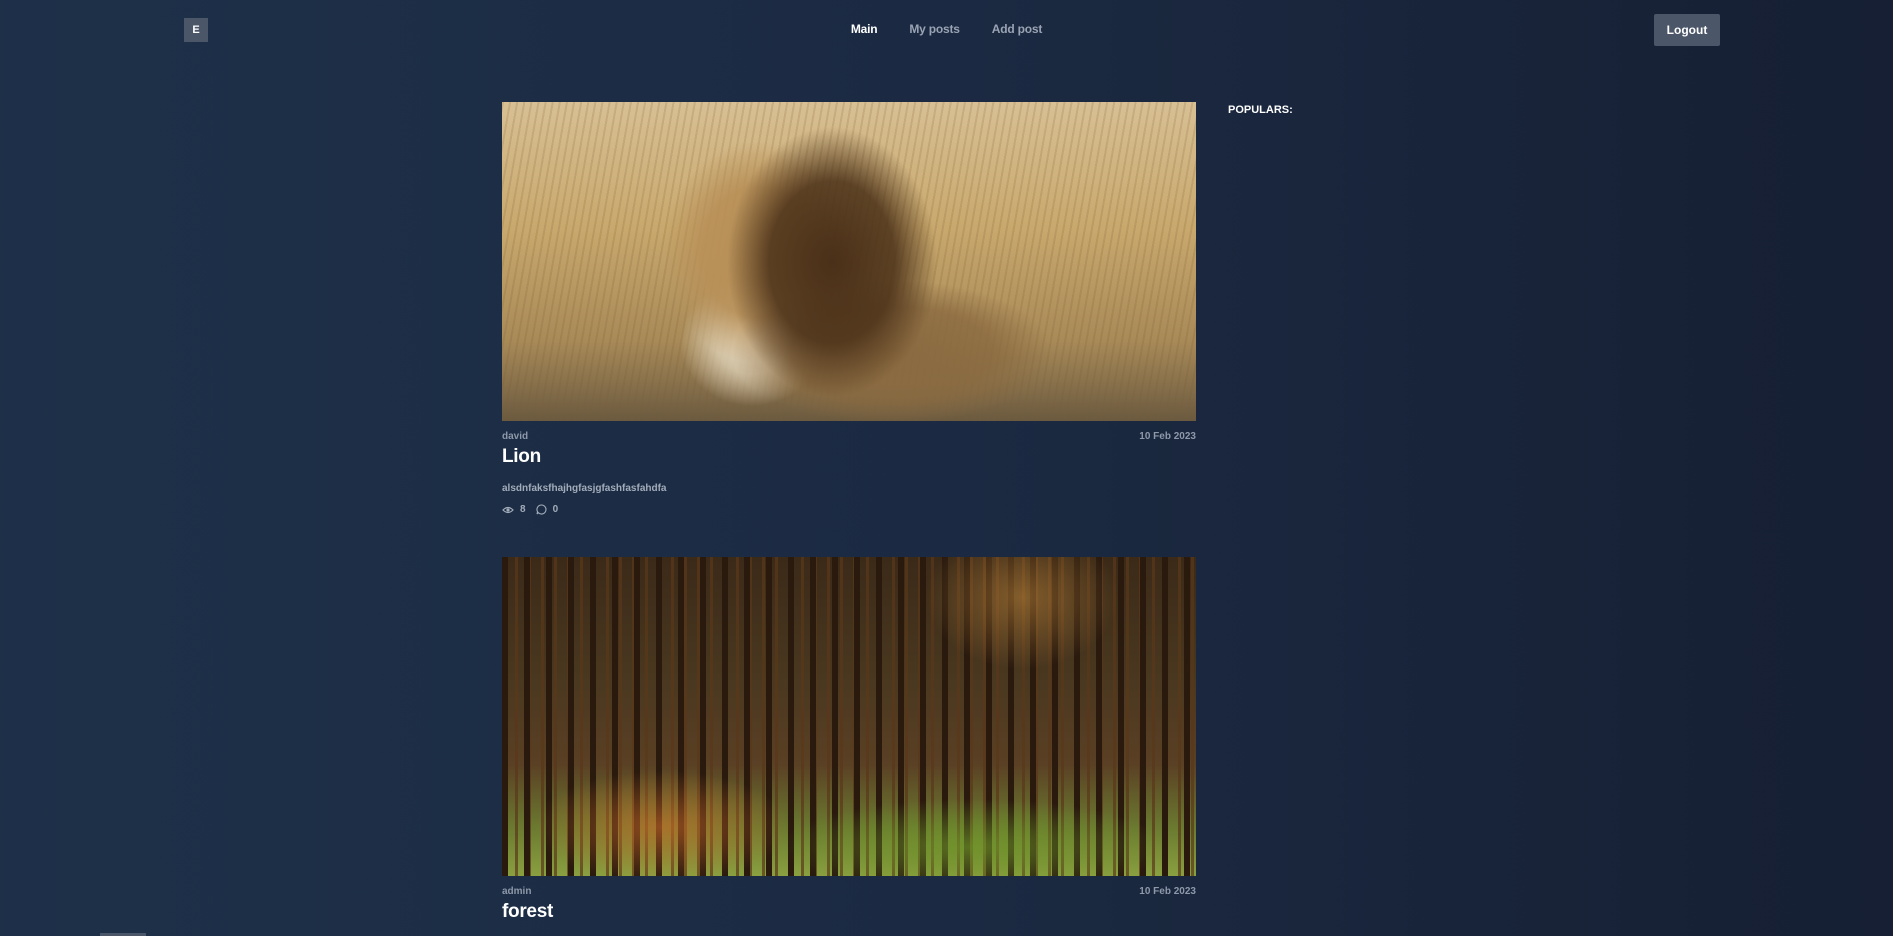 The width and height of the screenshot is (1893, 936). Describe the element at coordinates (555, 509) in the screenshot. I see `comments-count: 0` at that location.